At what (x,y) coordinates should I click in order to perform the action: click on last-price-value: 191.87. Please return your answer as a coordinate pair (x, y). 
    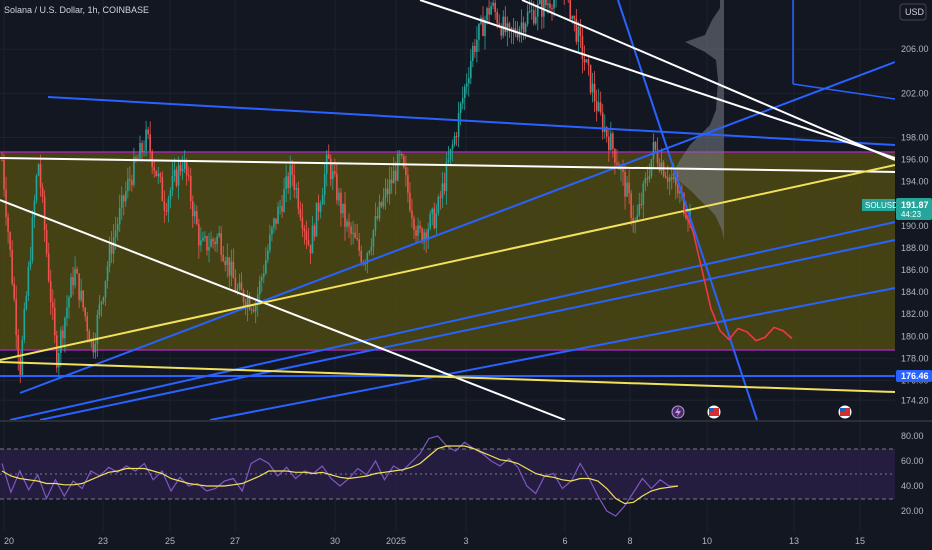
    Looking at the image, I should click on (915, 205).